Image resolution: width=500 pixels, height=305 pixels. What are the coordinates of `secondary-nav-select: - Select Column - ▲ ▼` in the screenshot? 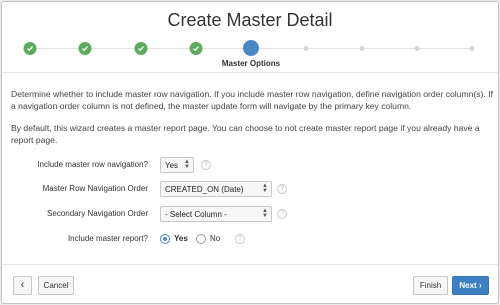 It's located at (216, 214).